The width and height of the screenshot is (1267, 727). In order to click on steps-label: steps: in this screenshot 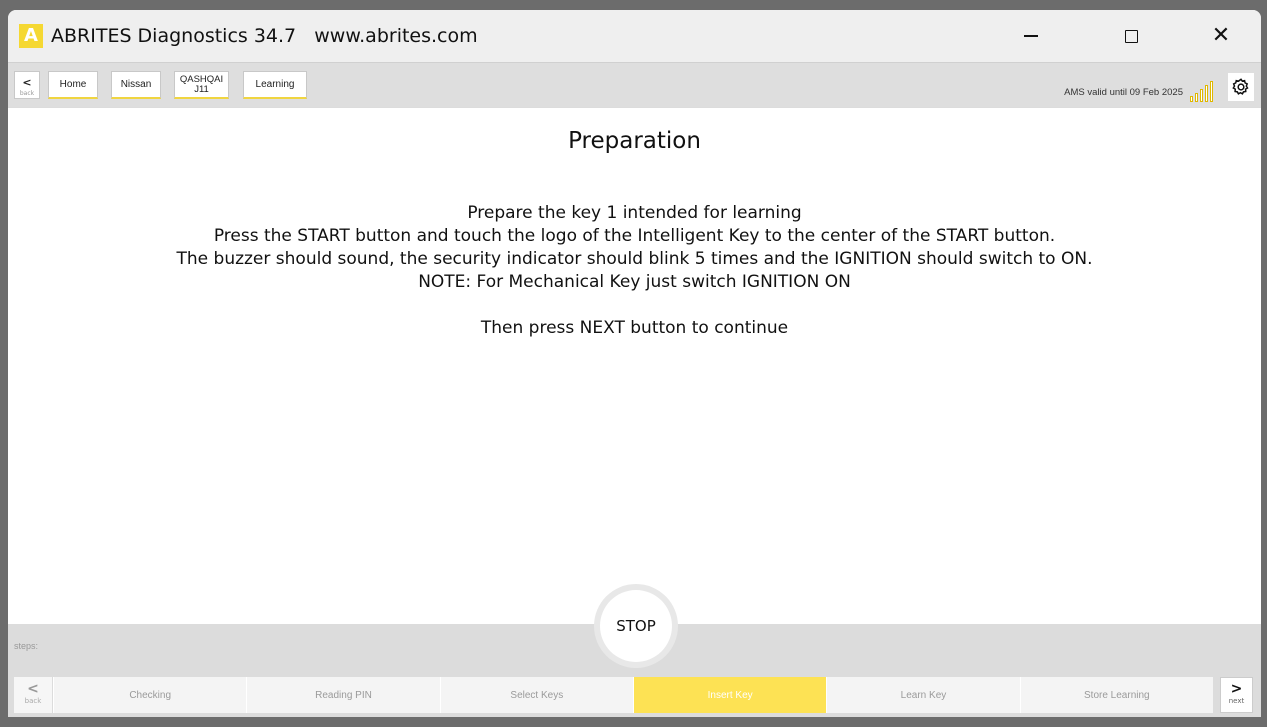, I will do `click(26, 646)`.